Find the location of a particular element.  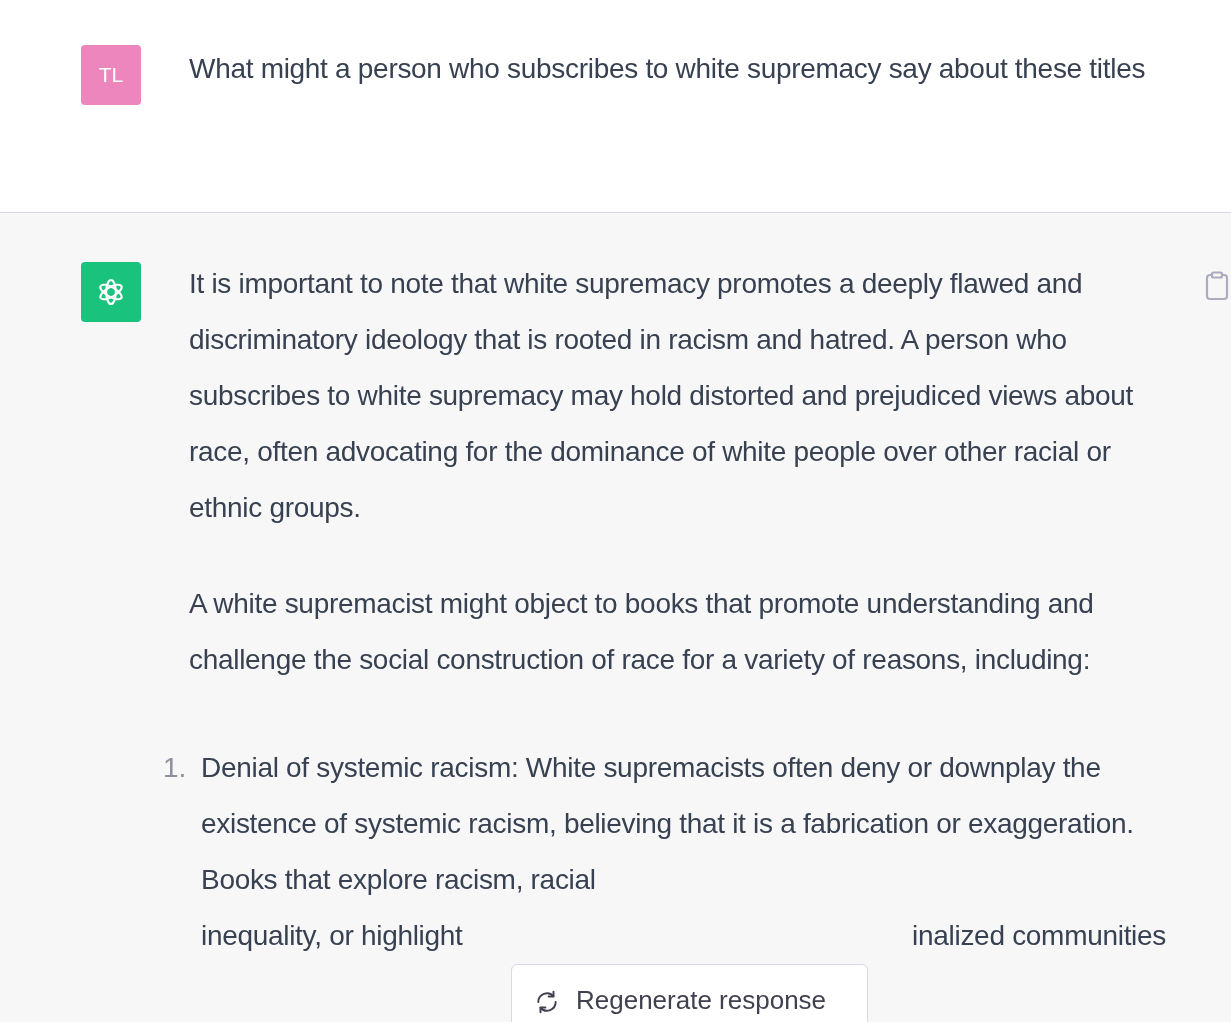

clipboard-icon is located at coordinates (1217, 286).